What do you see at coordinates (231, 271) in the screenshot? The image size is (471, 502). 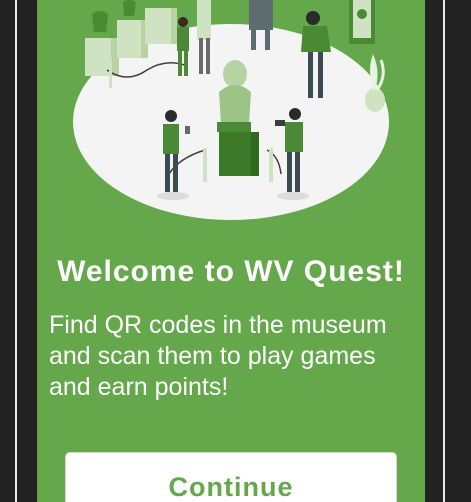 I see `welcome-title: Welcome to WV Quest!` at bounding box center [231, 271].